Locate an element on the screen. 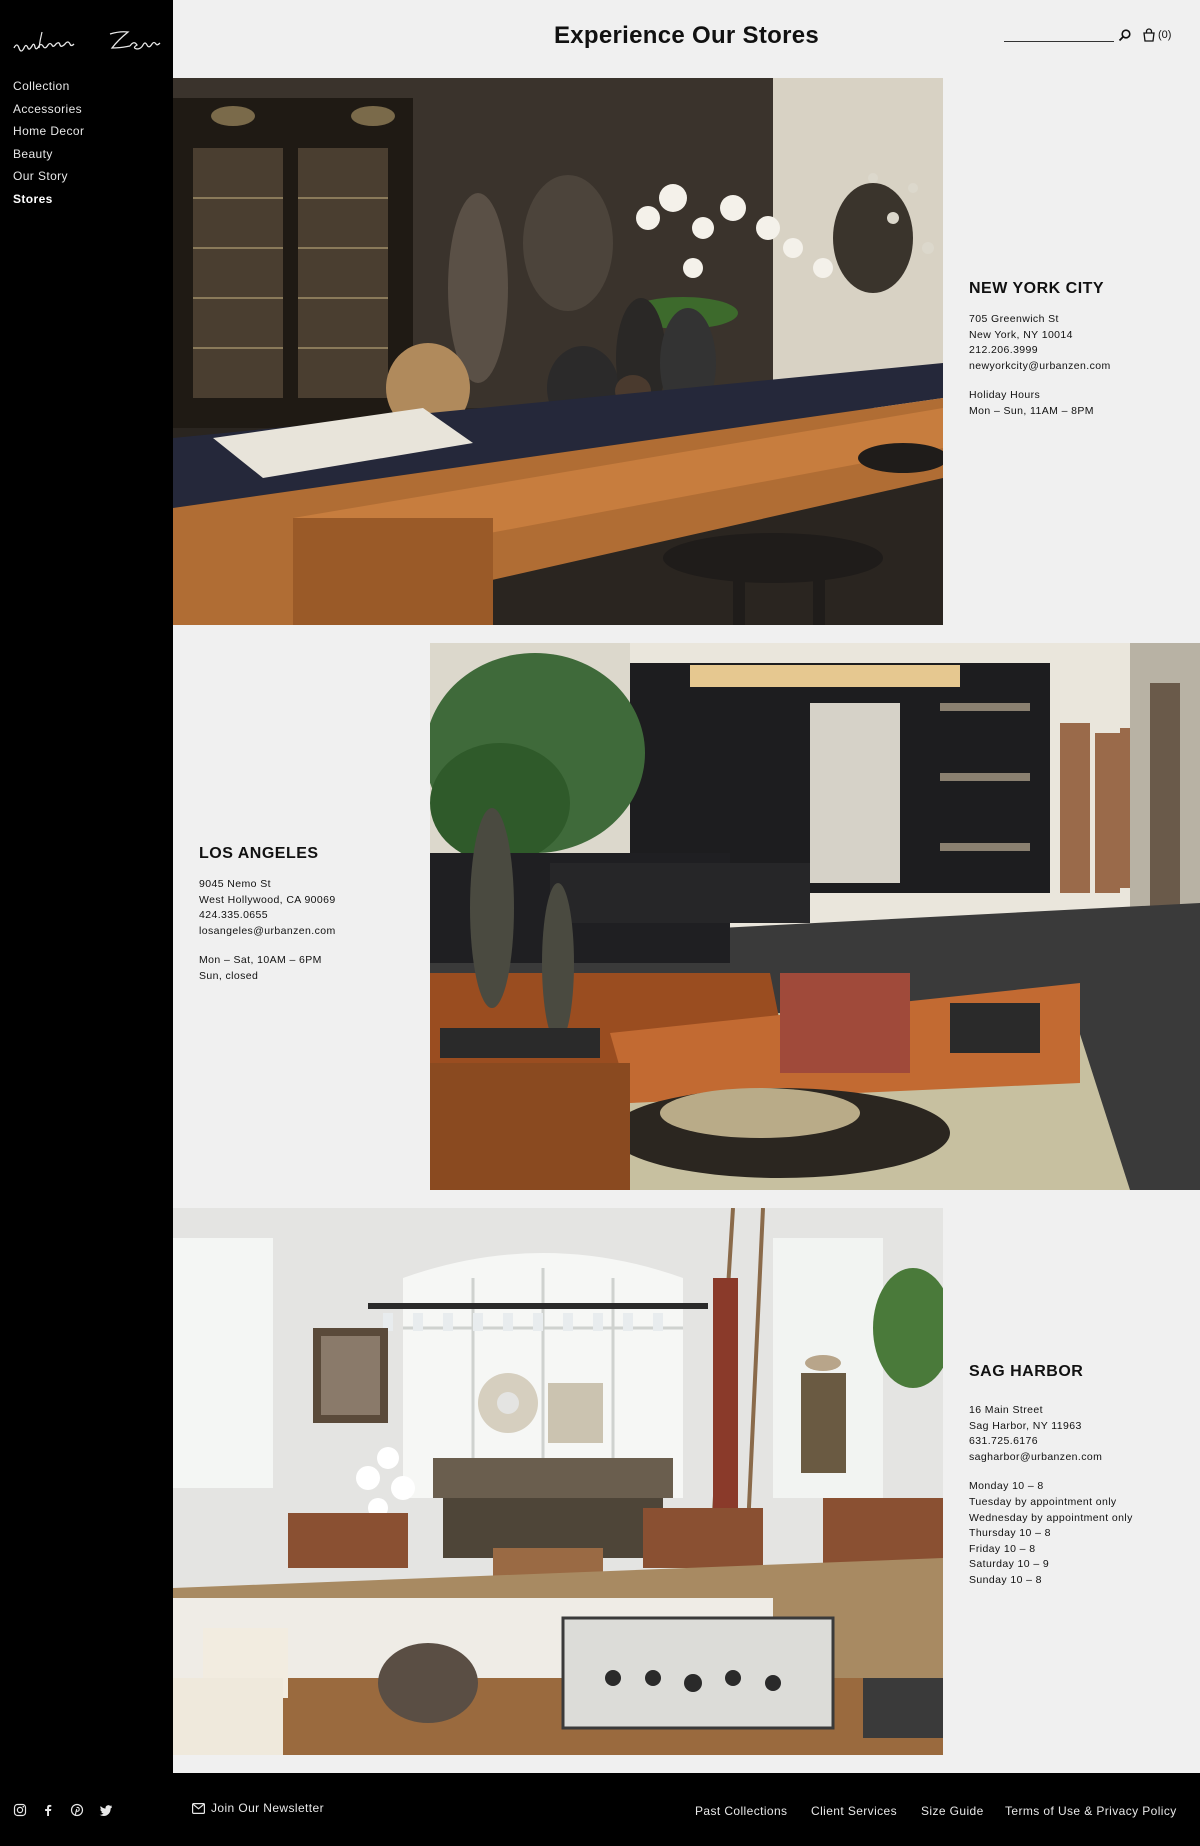 This screenshot has height=1846, width=1200. store-address-city: Sag Harbor, NY 11963 is located at coordinates (1025, 1425).